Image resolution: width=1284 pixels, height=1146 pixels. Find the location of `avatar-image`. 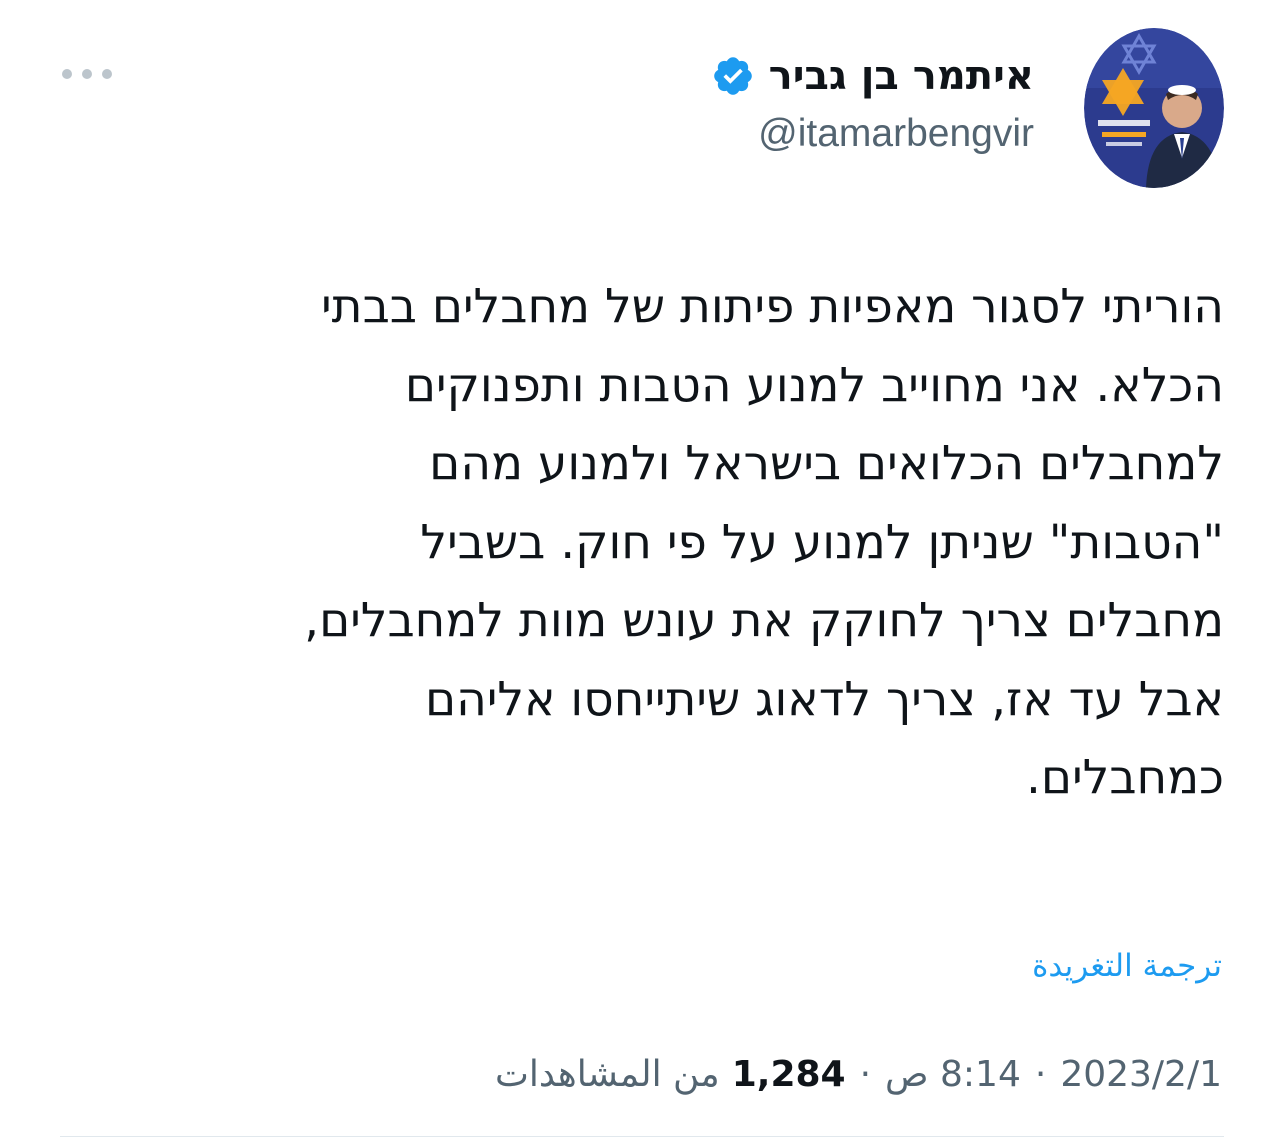

avatar-image is located at coordinates (1154, 108).